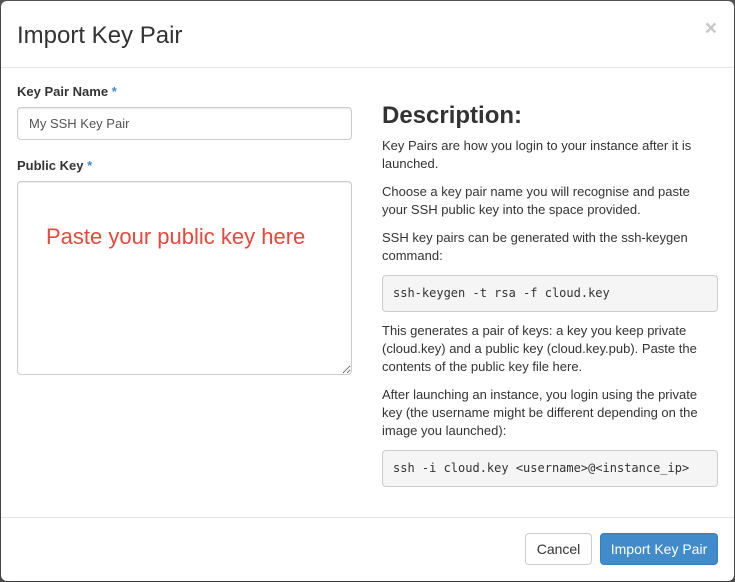  I want to click on dialog-title: Import Key Pair, so click(100, 35).